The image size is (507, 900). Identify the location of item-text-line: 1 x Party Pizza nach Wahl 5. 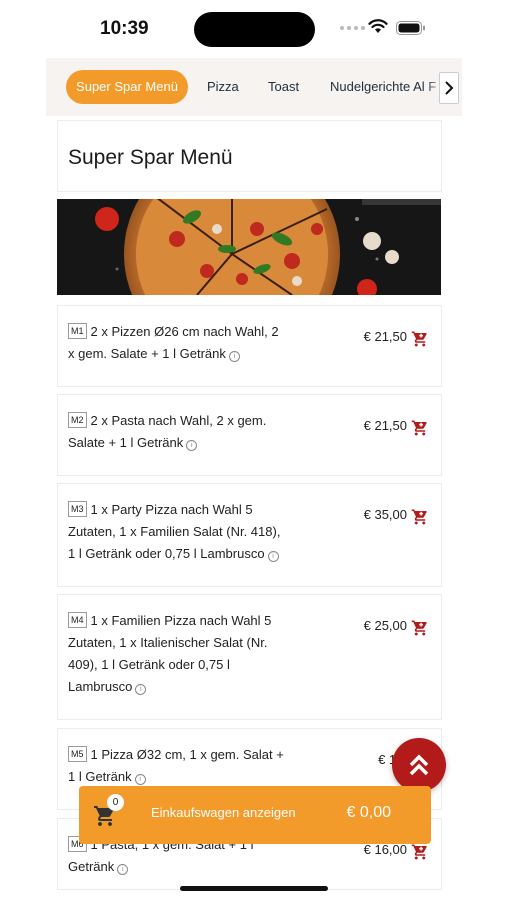
(171, 509).